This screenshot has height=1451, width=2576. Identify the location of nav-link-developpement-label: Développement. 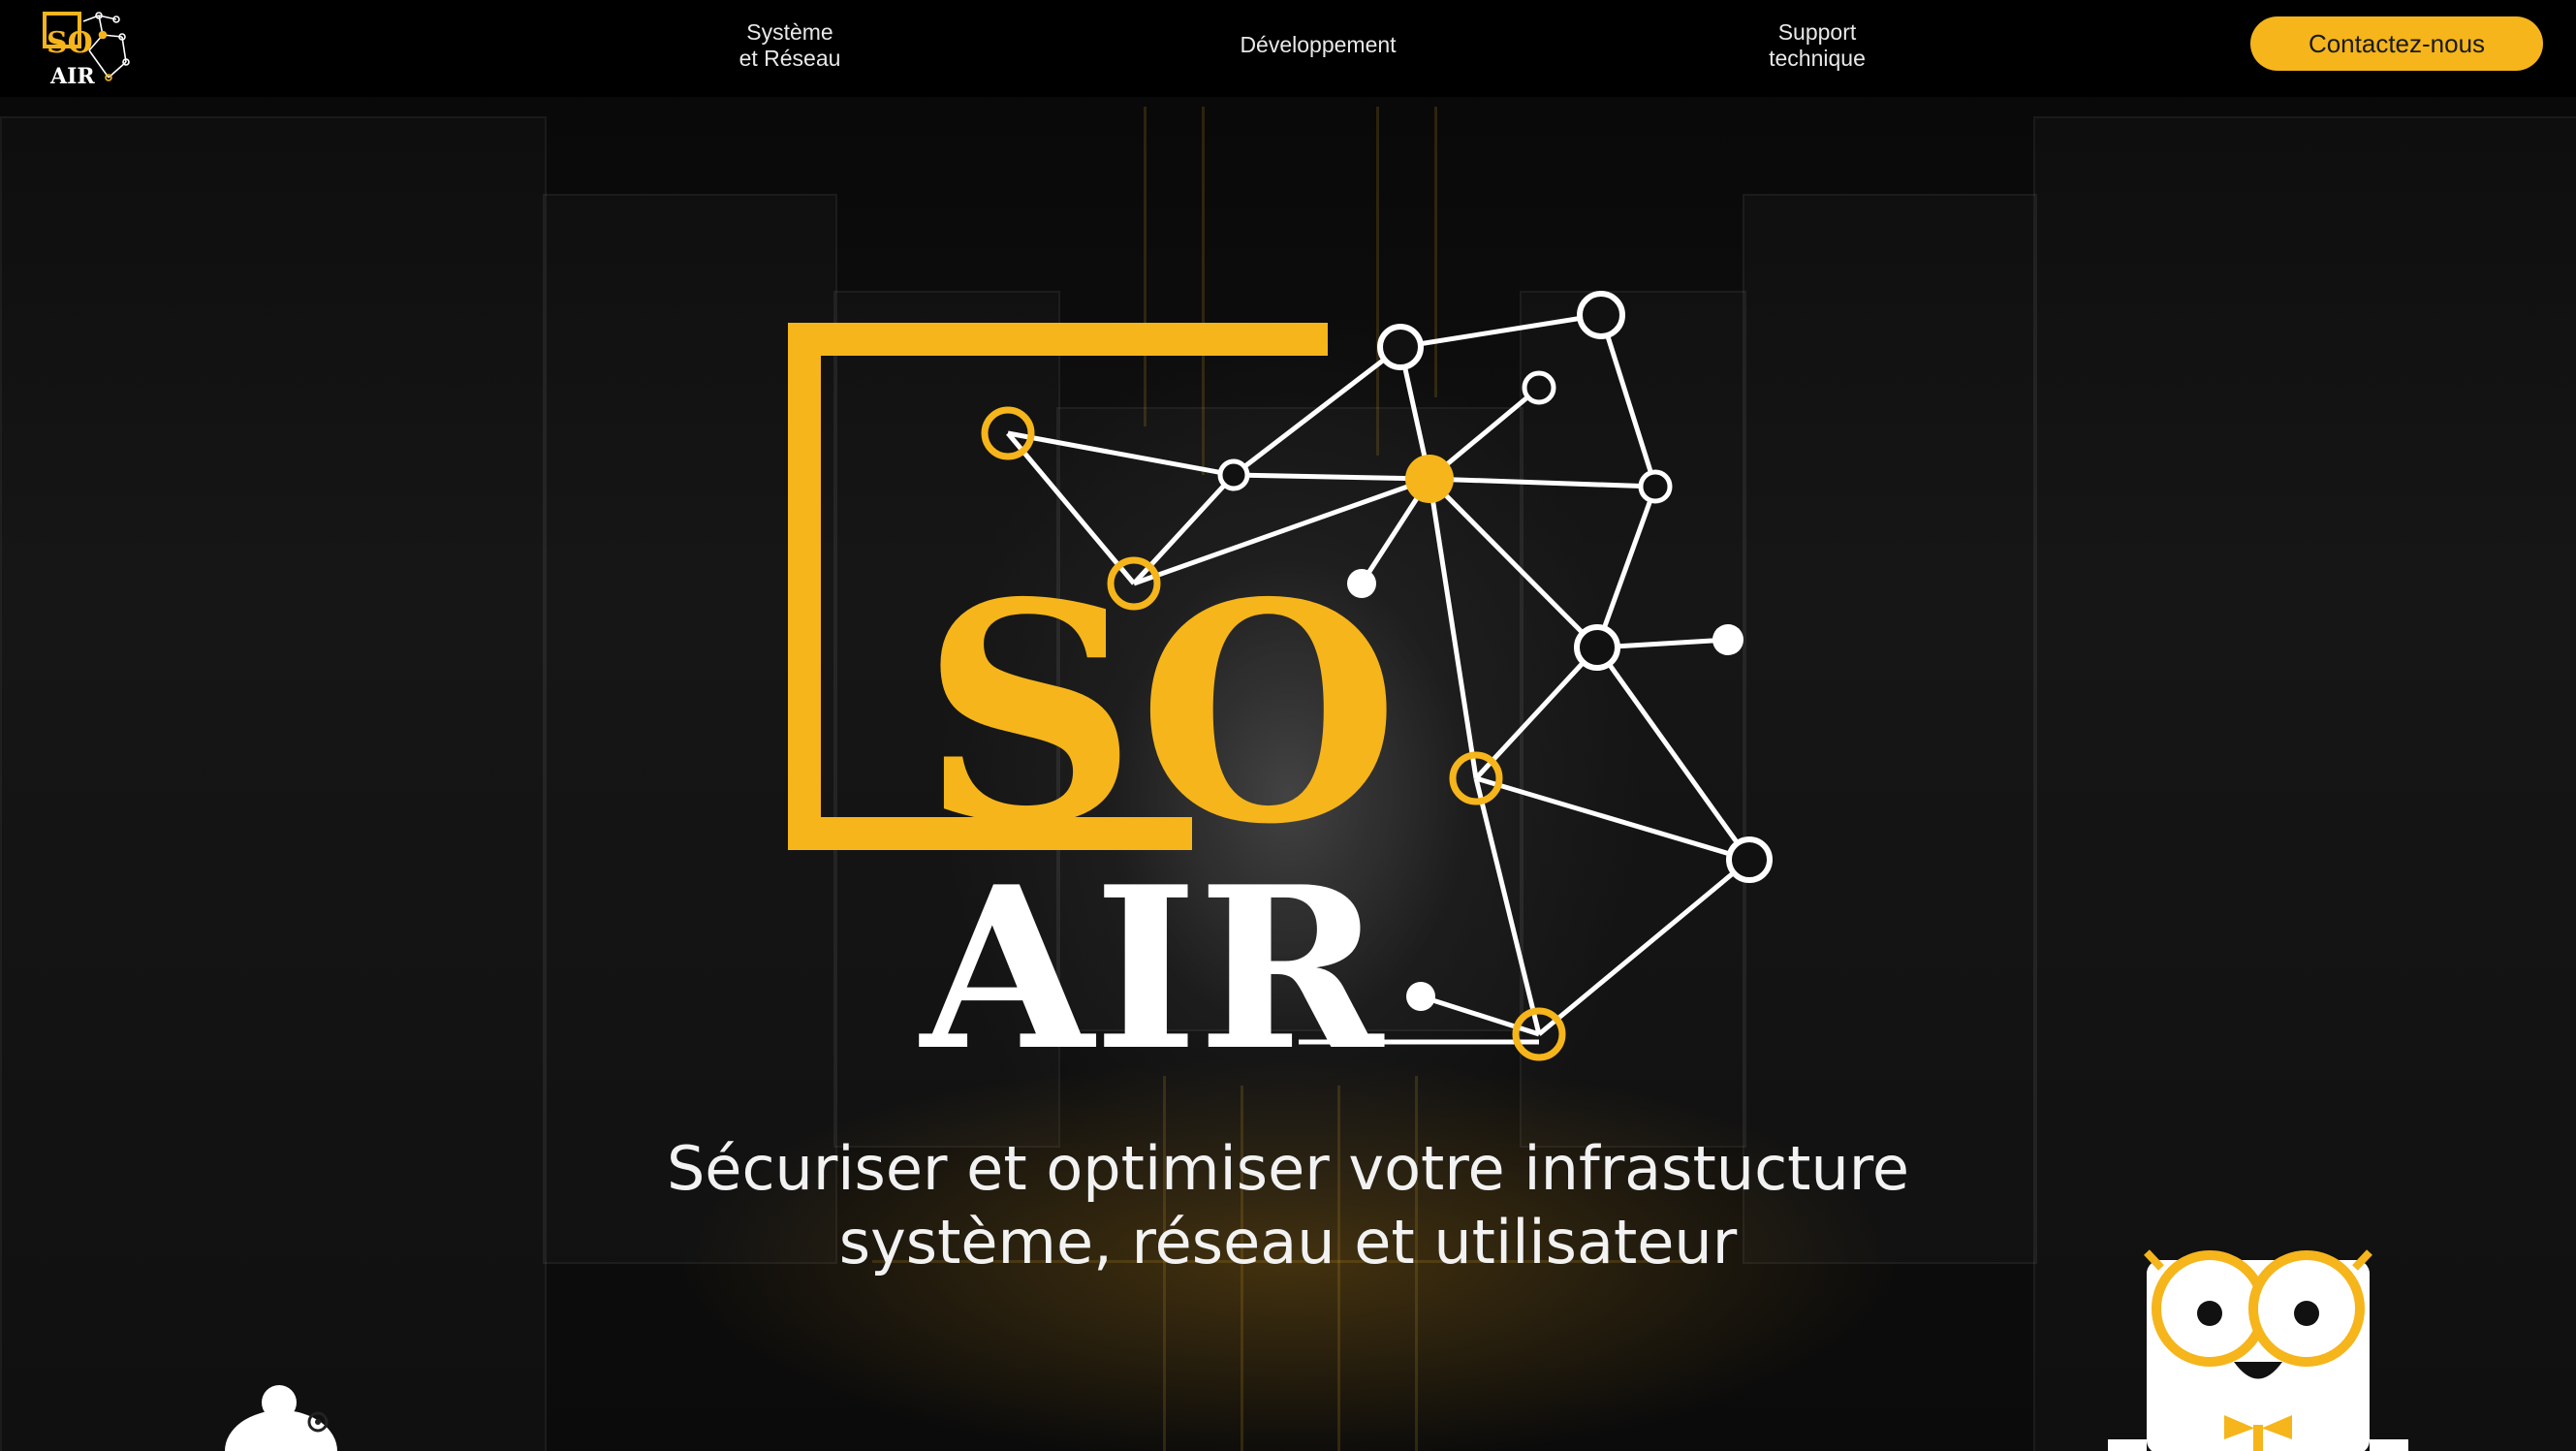
(1318, 44).